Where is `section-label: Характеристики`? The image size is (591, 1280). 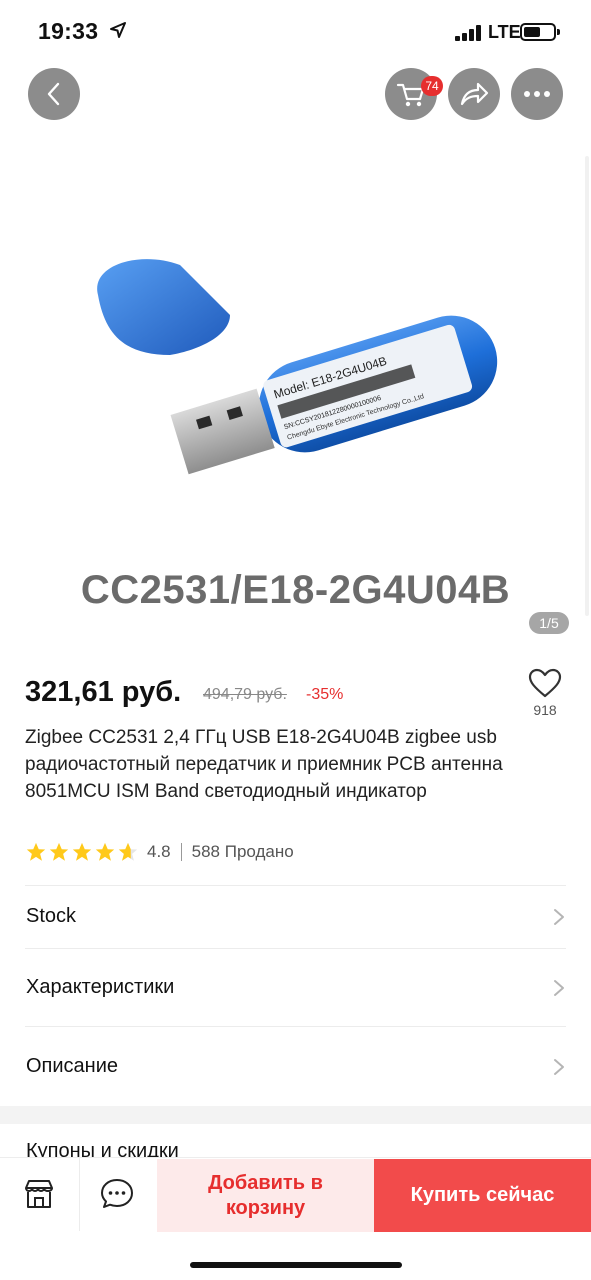 section-label: Характеристики is located at coordinates (100, 987).